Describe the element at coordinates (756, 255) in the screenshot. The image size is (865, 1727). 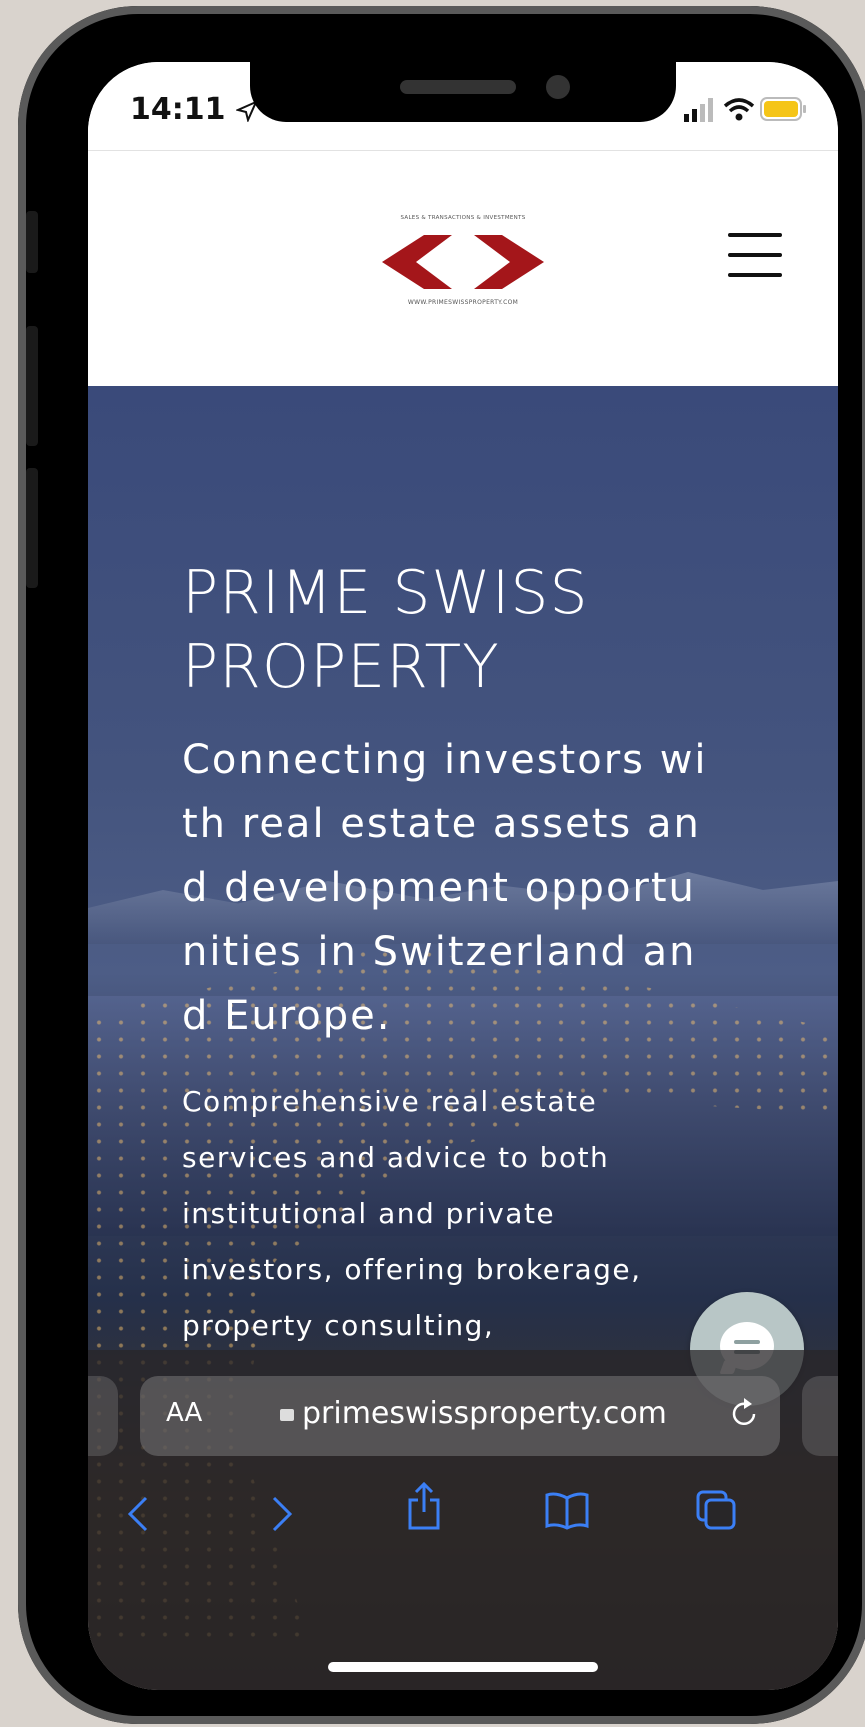
I see `hamburger-menu-icon` at that location.